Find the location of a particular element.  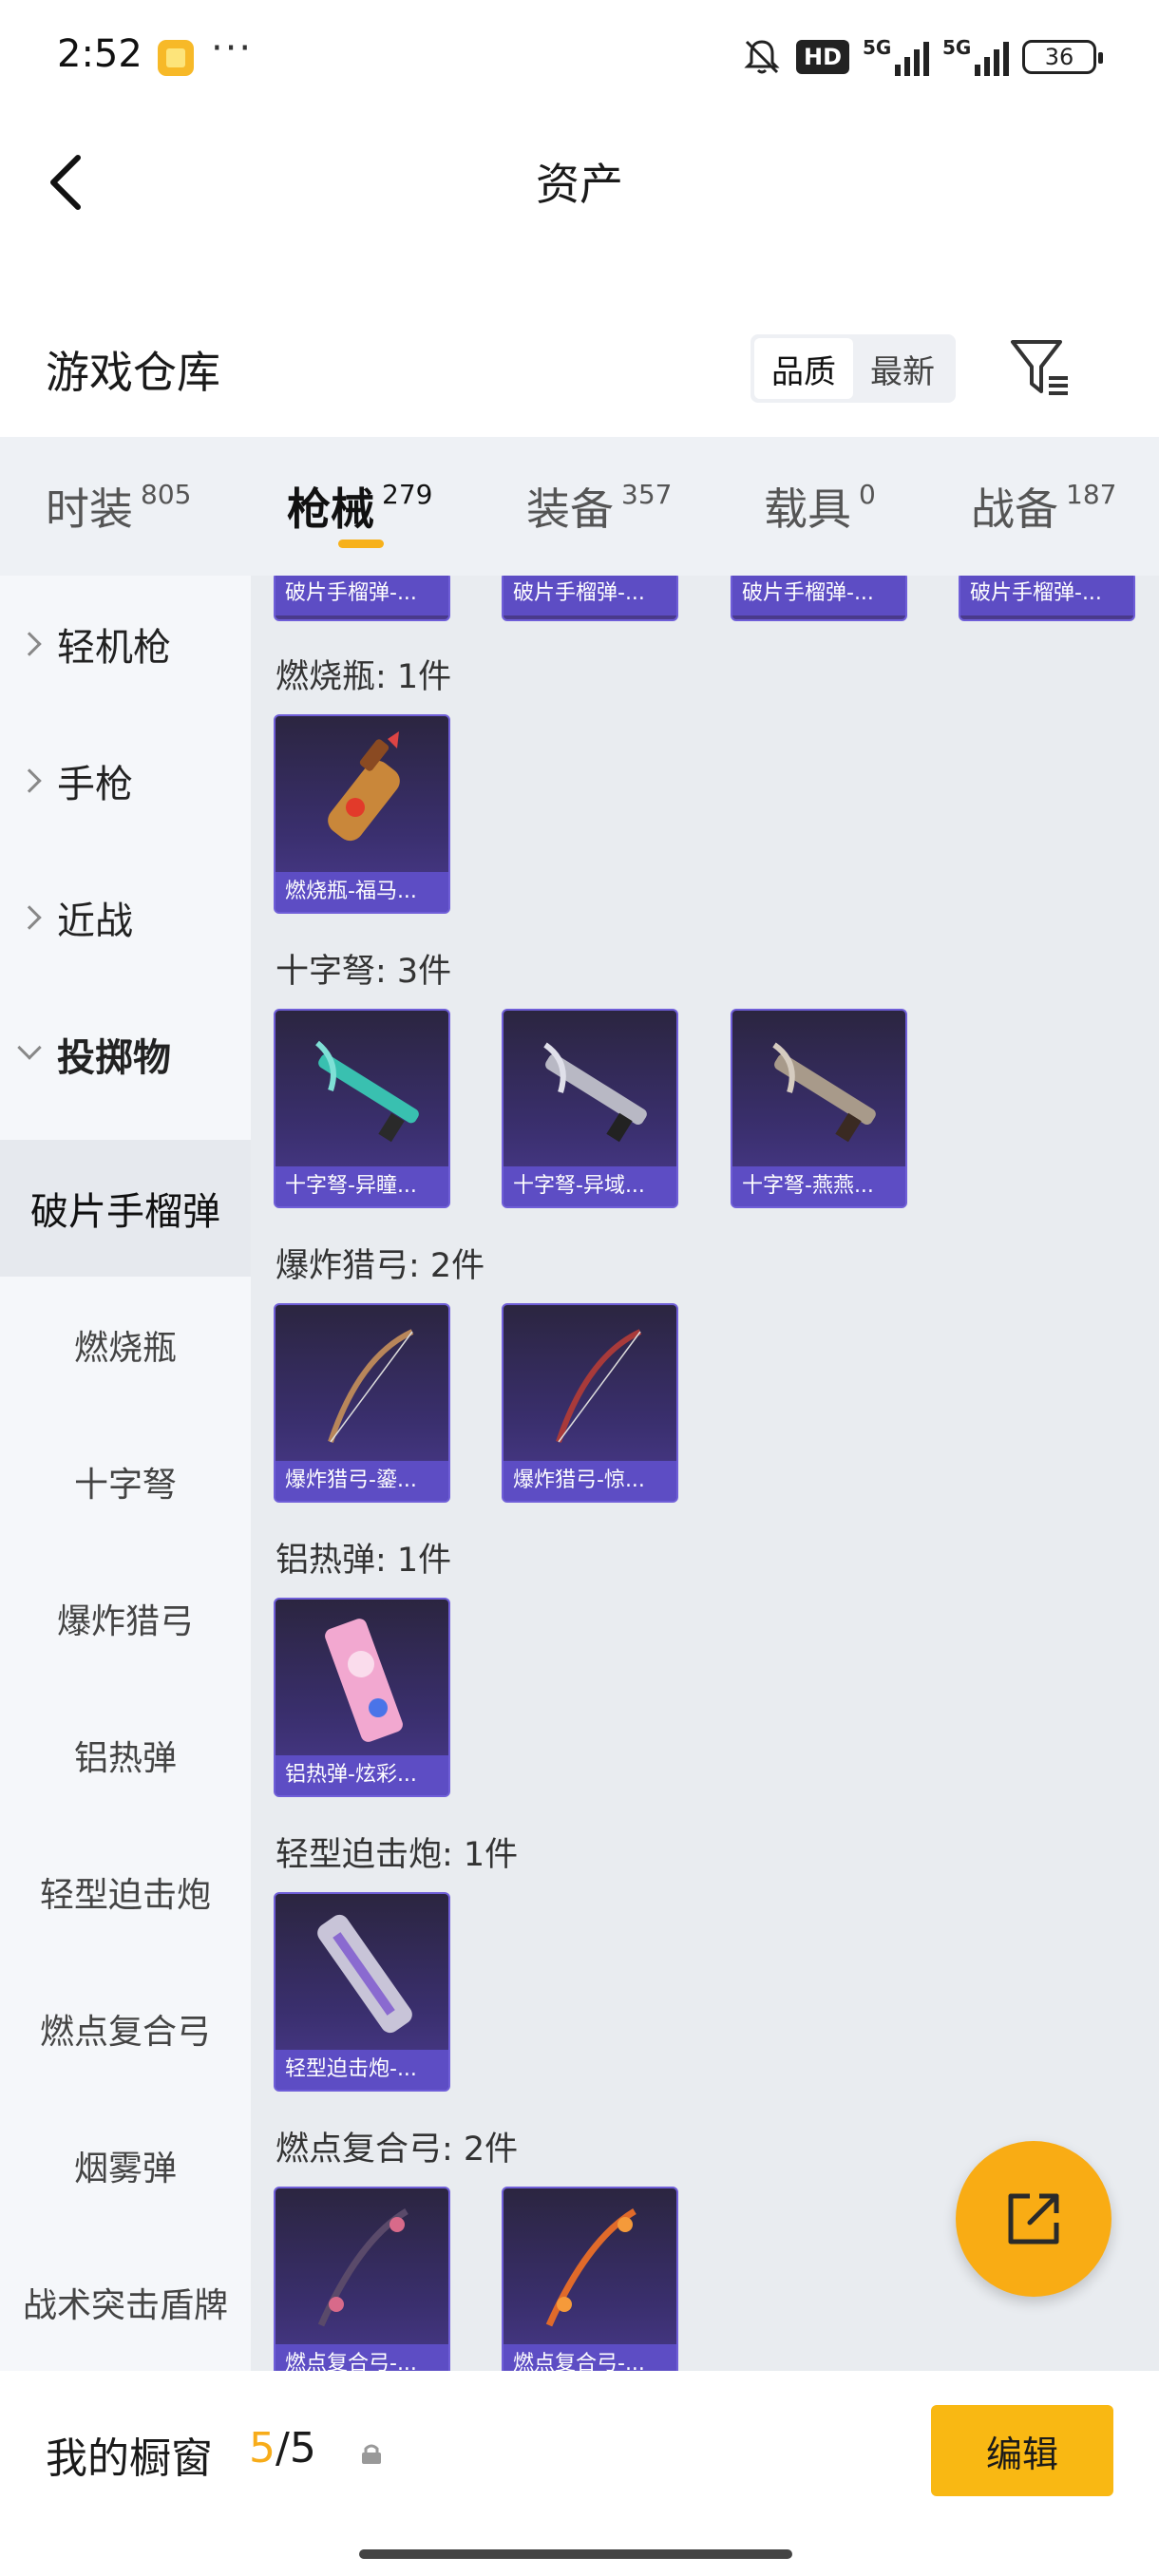

more-notifications-icon: ··· is located at coordinates (232, 48).